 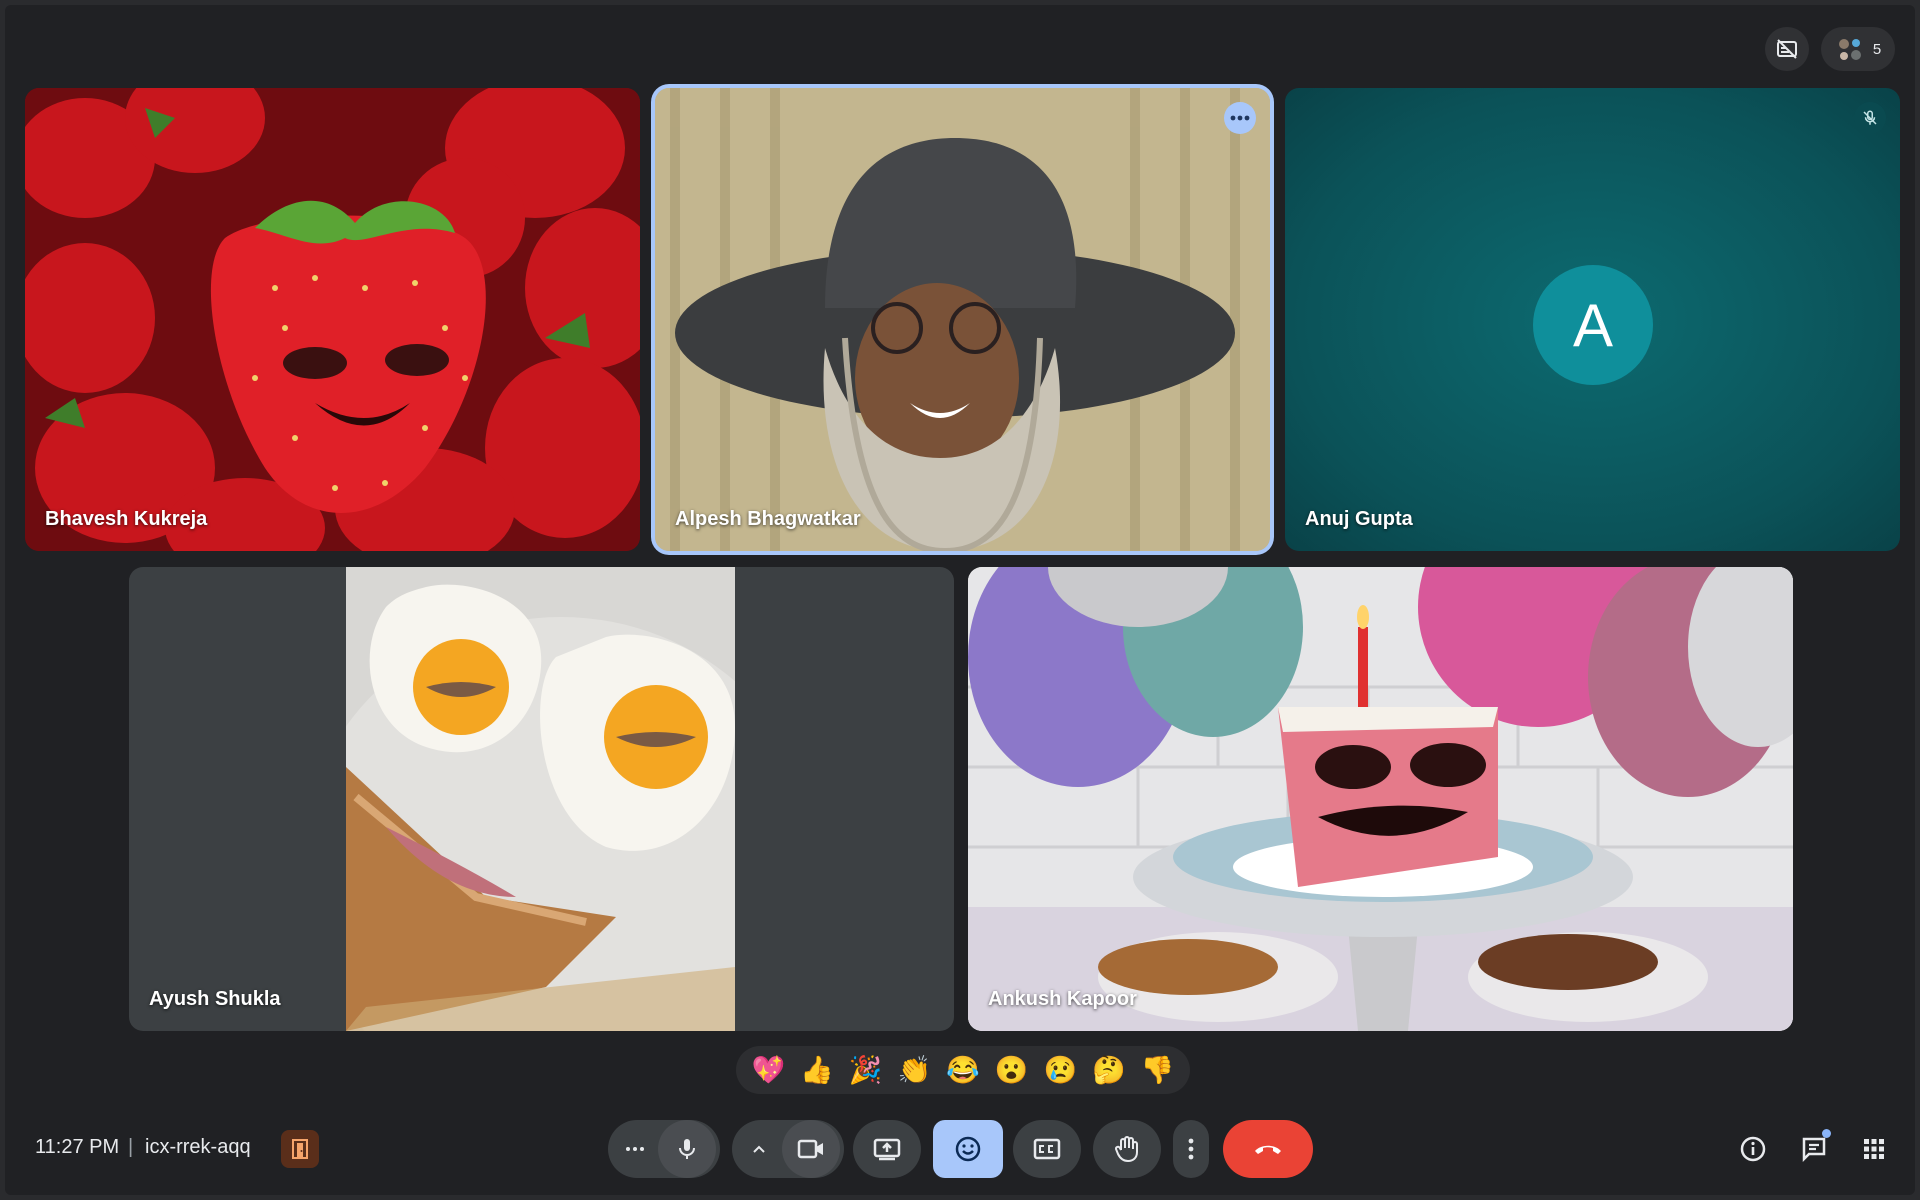 I want to click on muted-icon, so click(x=1870, y=118).